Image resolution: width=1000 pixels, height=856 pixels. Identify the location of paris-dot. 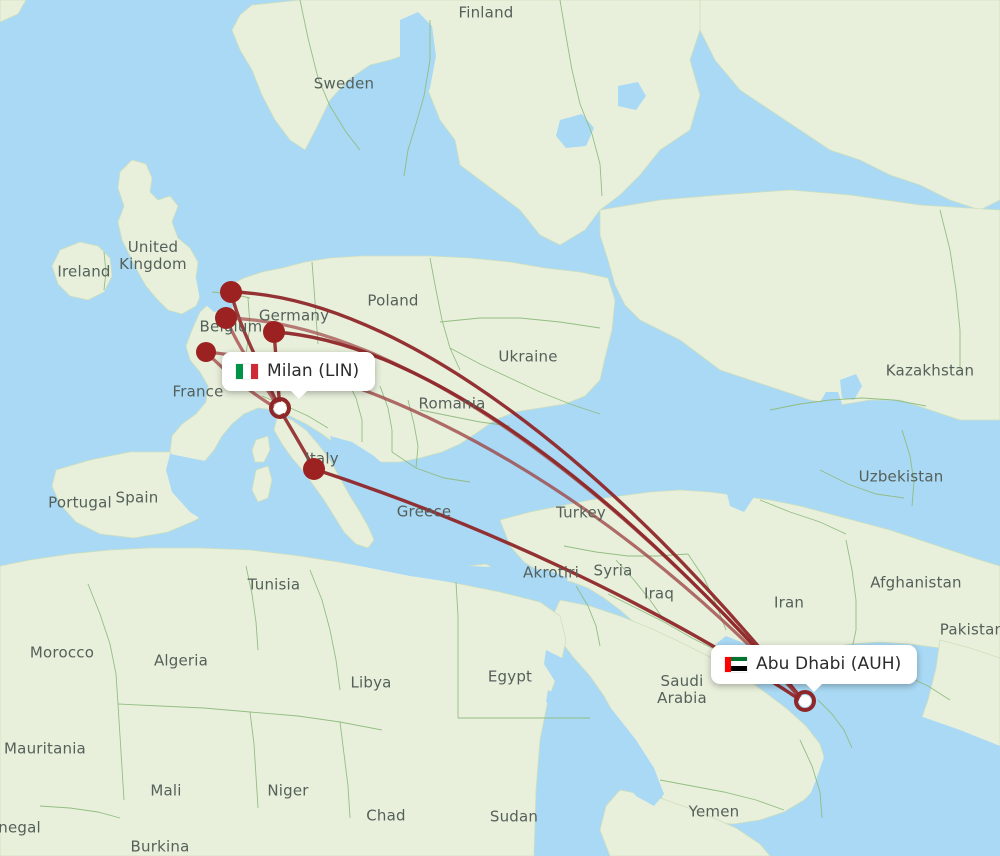
(206, 352).